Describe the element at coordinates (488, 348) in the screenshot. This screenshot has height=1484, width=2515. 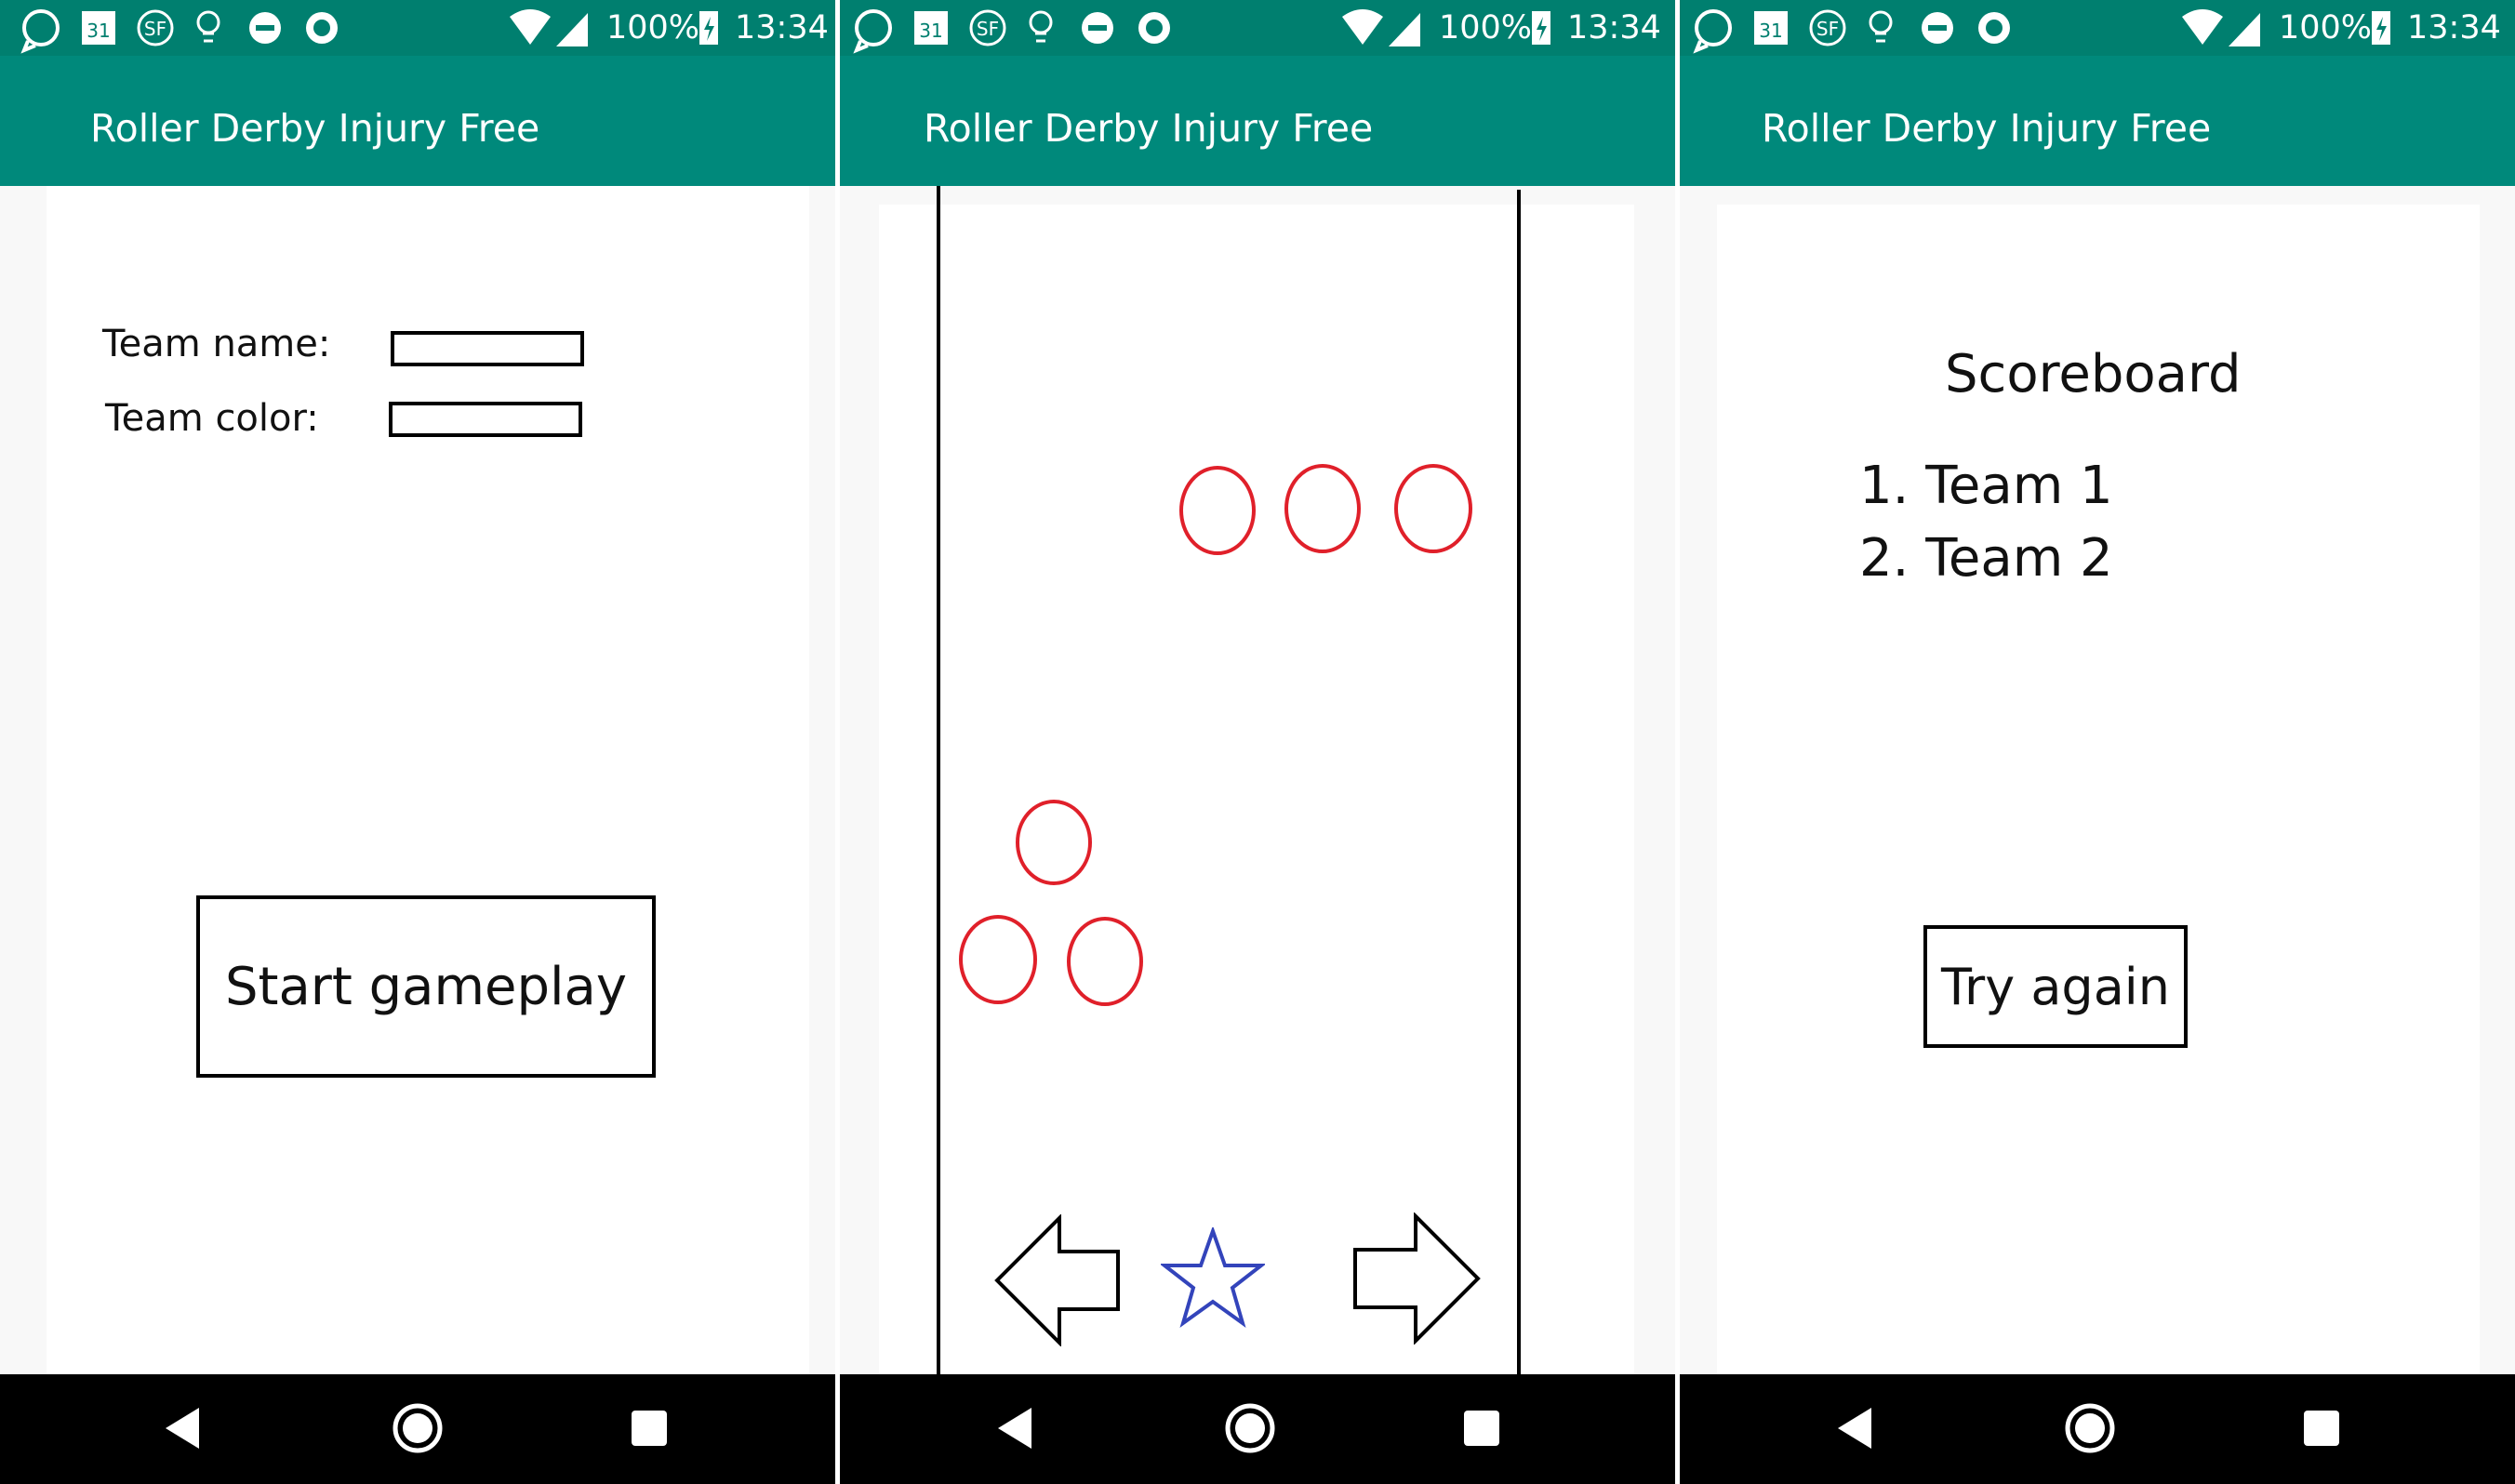
I see `team-name-field` at that location.